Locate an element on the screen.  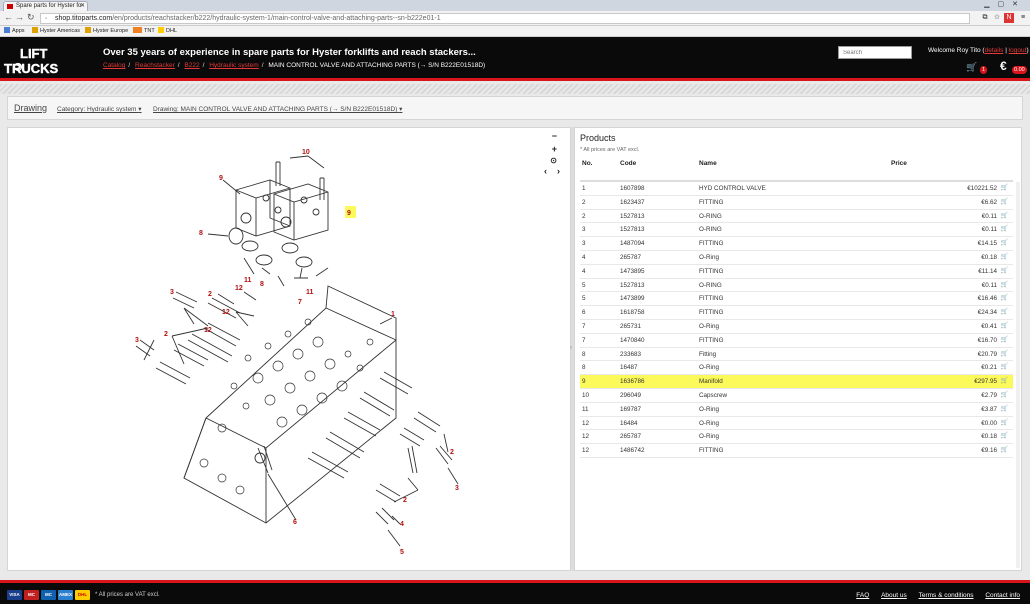
breadcrumb-b222: B222 is located at coordinates (191, 65).